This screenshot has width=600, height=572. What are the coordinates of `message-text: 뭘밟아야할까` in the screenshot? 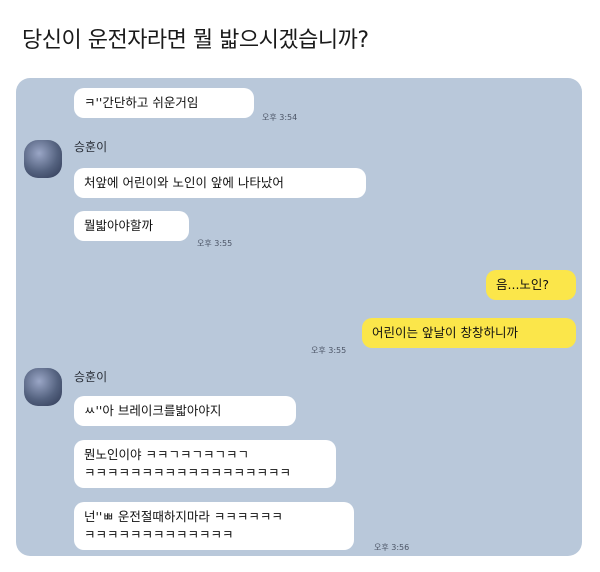 It's located at (119, 225).